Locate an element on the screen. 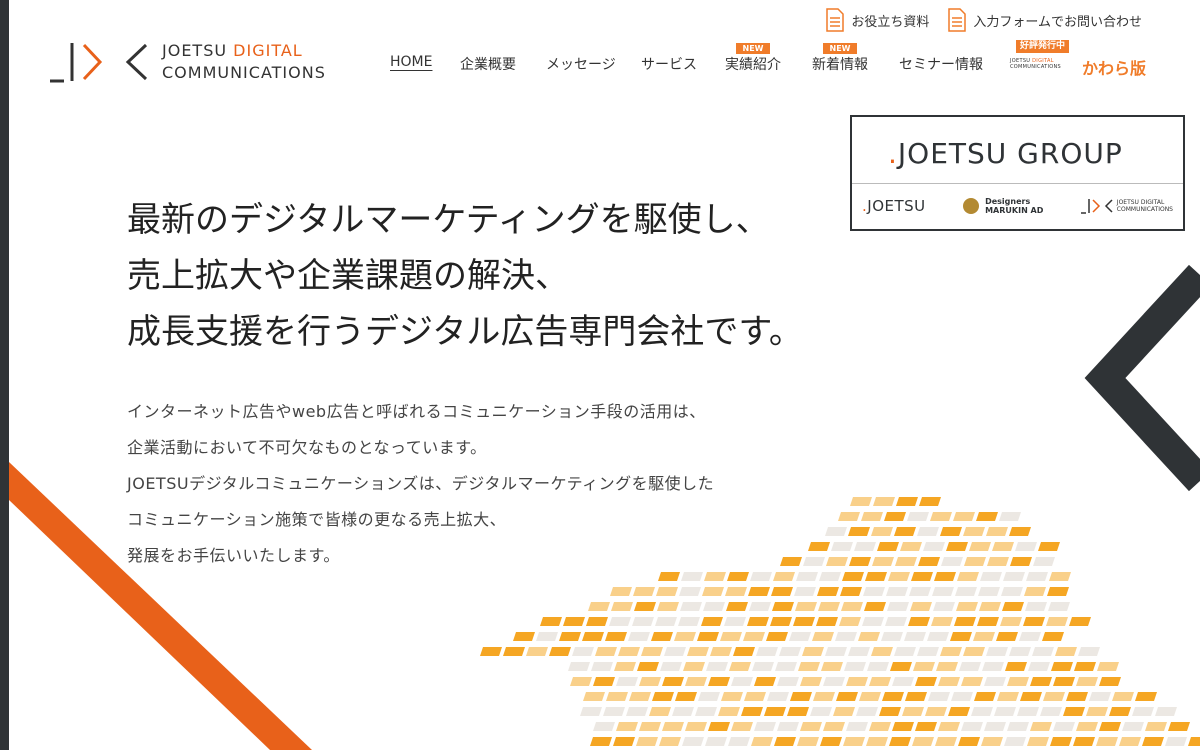 This screenshot has width=1200, height=750. group-divider is located at coordinates (1017, 183).